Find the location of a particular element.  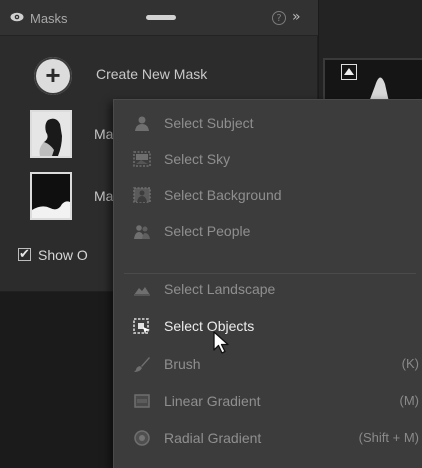

menu-item-label: Brush is located at coordinates (182, 364).